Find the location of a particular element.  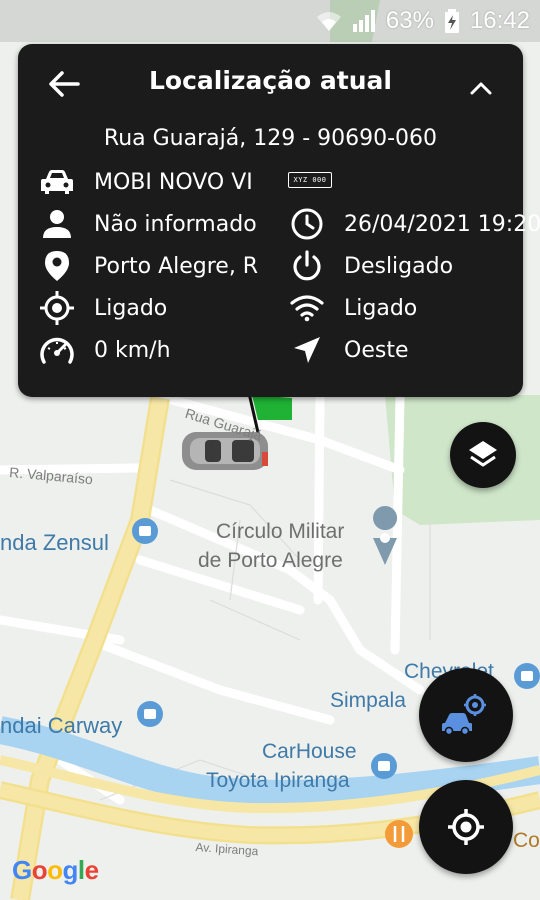

poi-shop-icon-honda is located at coordinates (145, 531).